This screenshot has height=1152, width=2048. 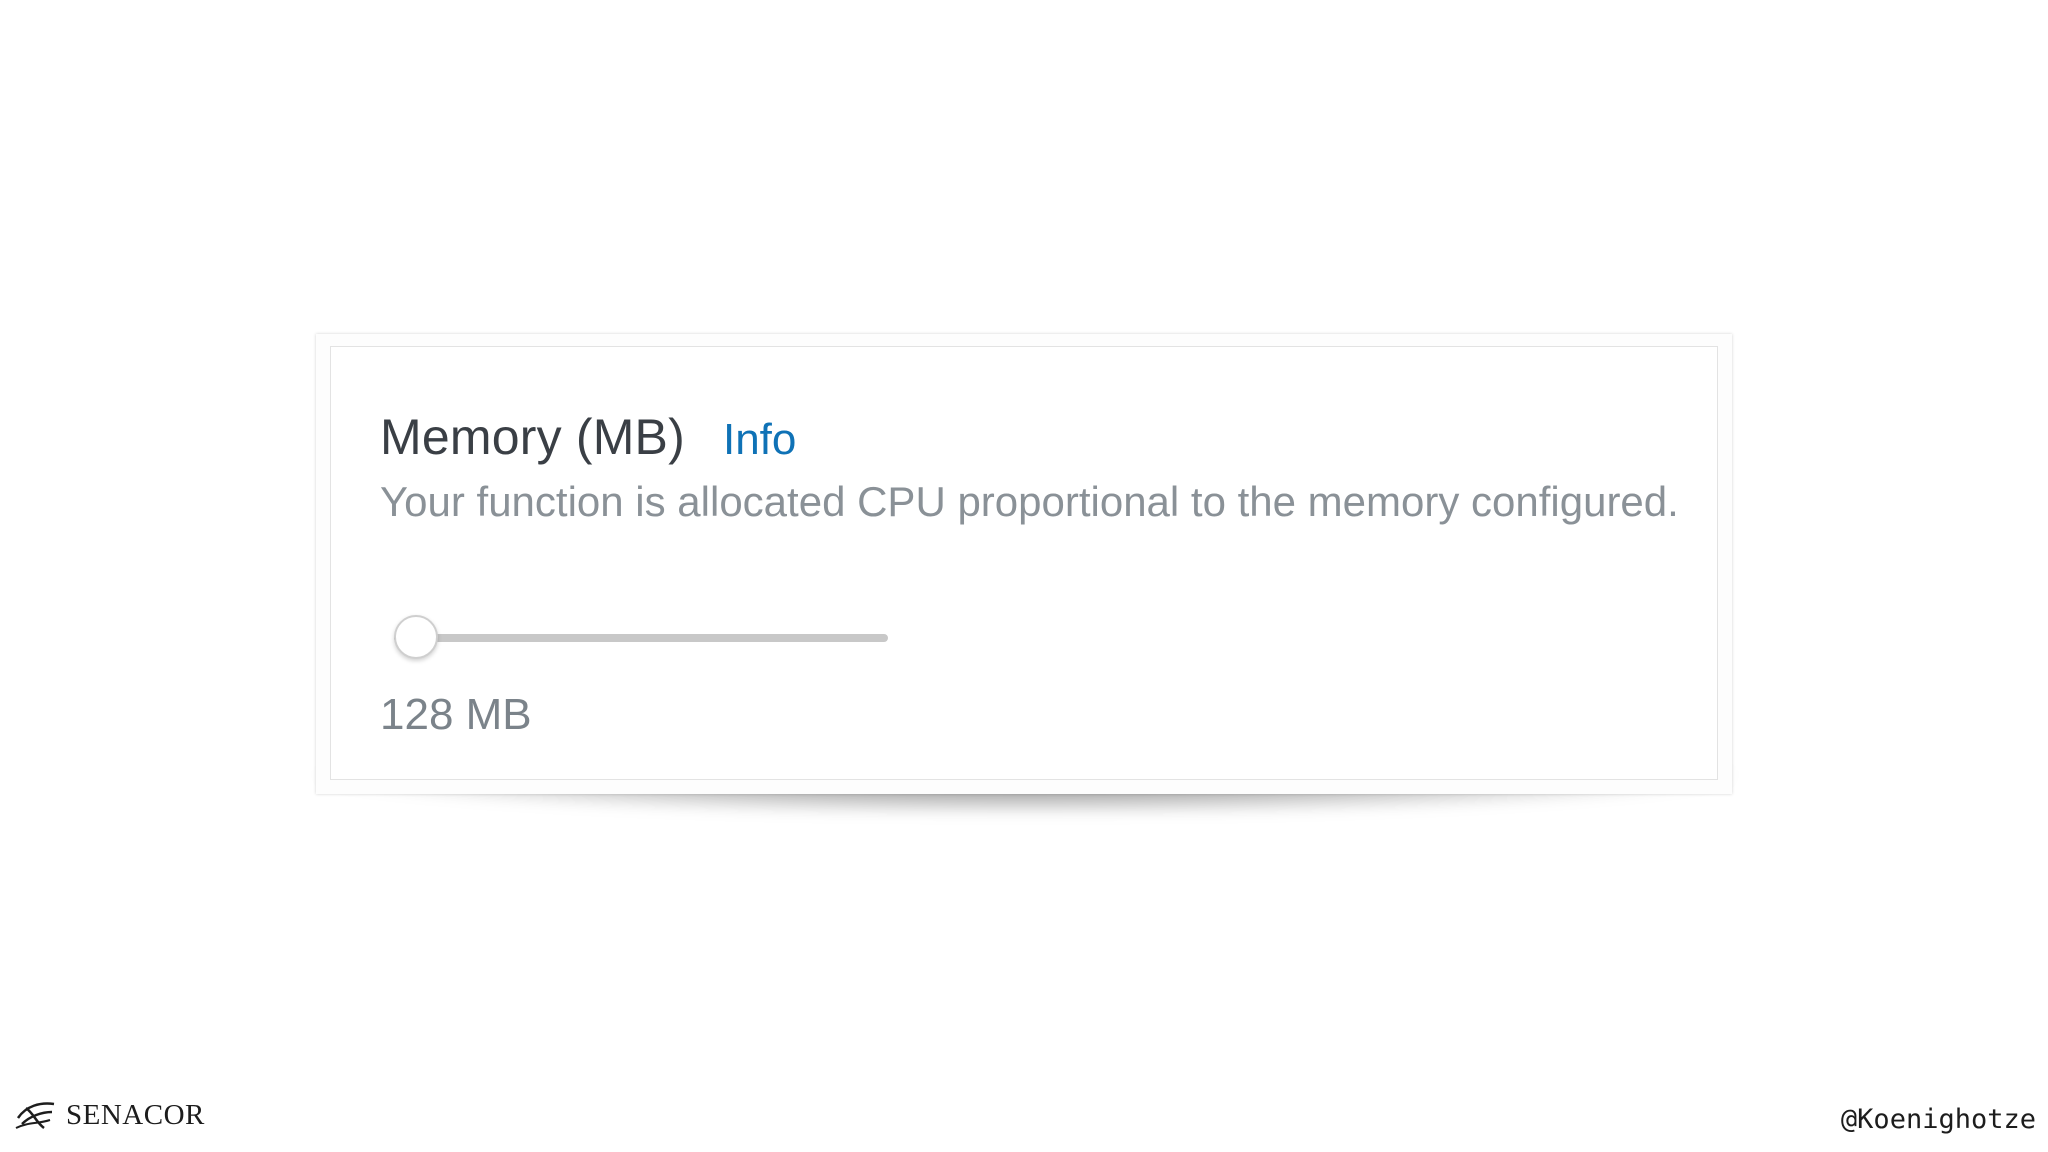 I want to click on brand-name: SENACOR, so click(x=135, y=1114).